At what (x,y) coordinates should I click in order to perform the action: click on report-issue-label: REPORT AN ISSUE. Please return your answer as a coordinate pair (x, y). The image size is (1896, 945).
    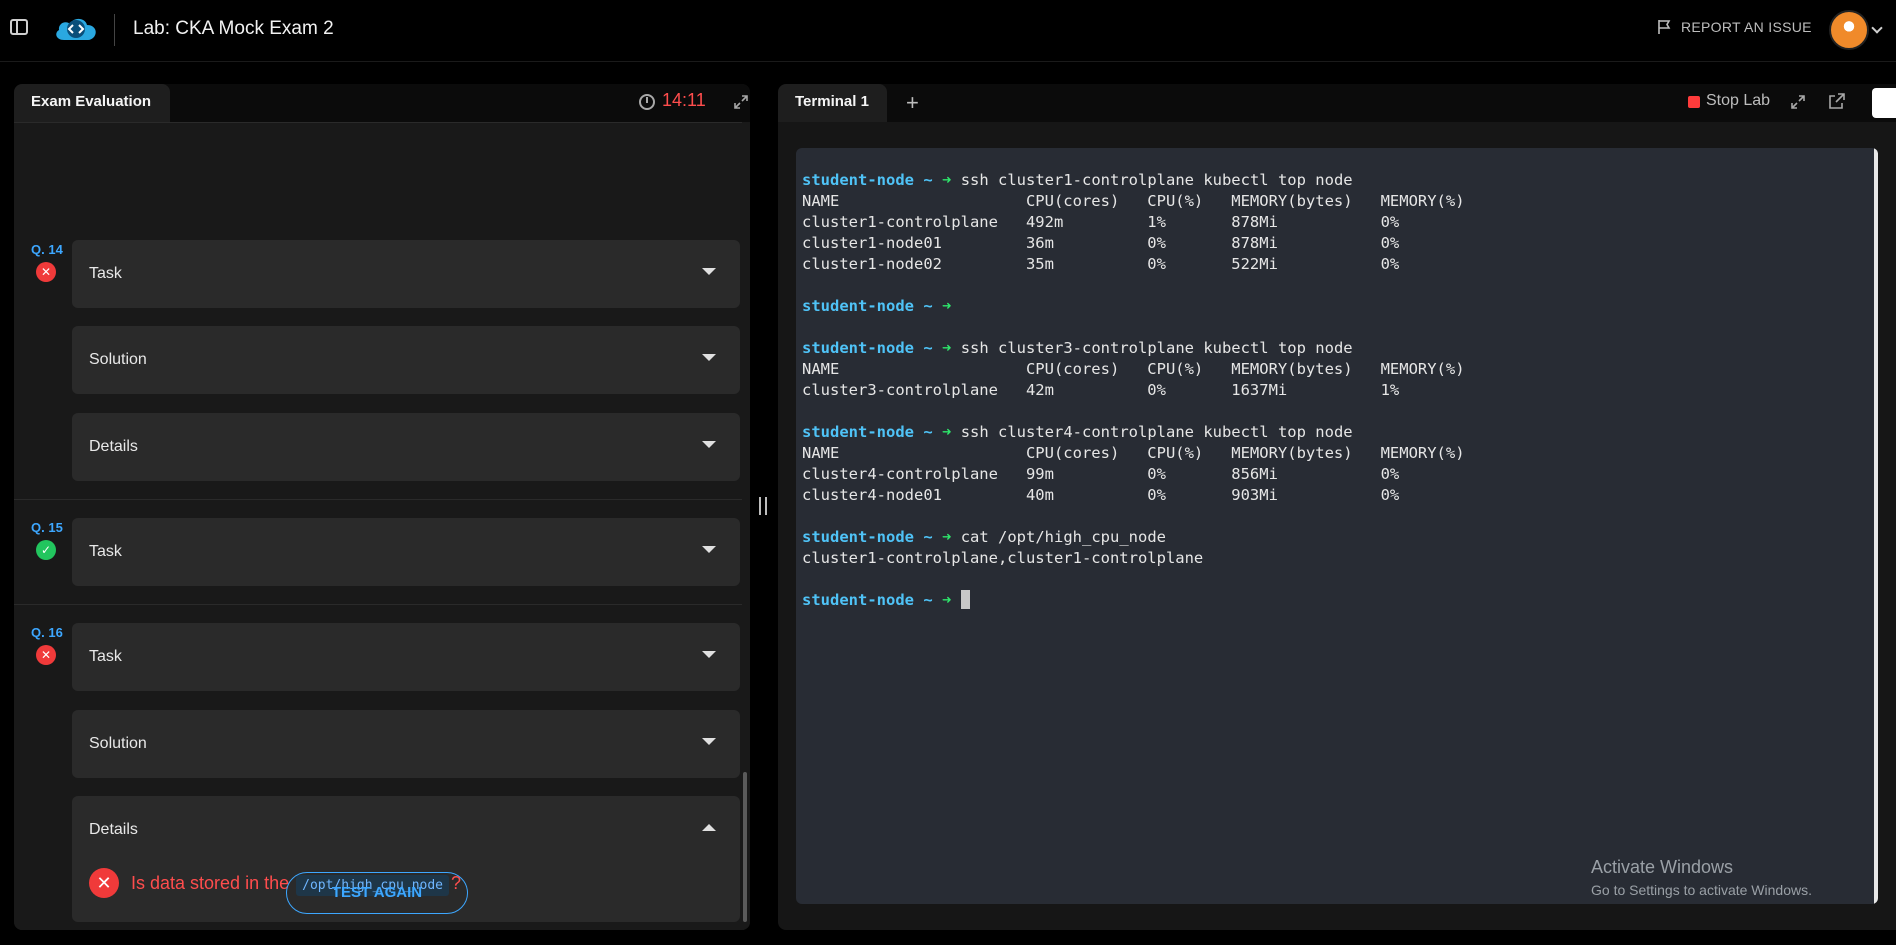
    Looking at the image, I should click on (1746, 27).